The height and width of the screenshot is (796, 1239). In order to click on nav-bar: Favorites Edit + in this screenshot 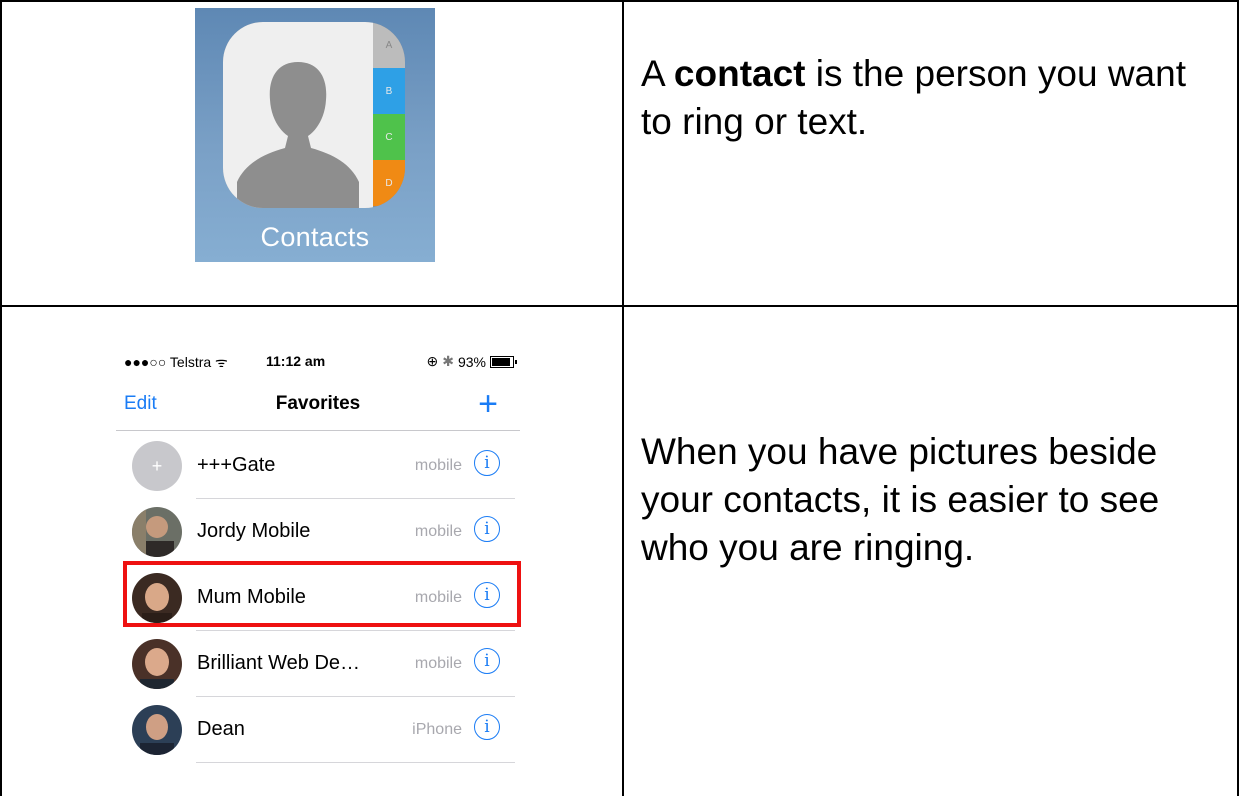, I will do `click(318, 404)`.